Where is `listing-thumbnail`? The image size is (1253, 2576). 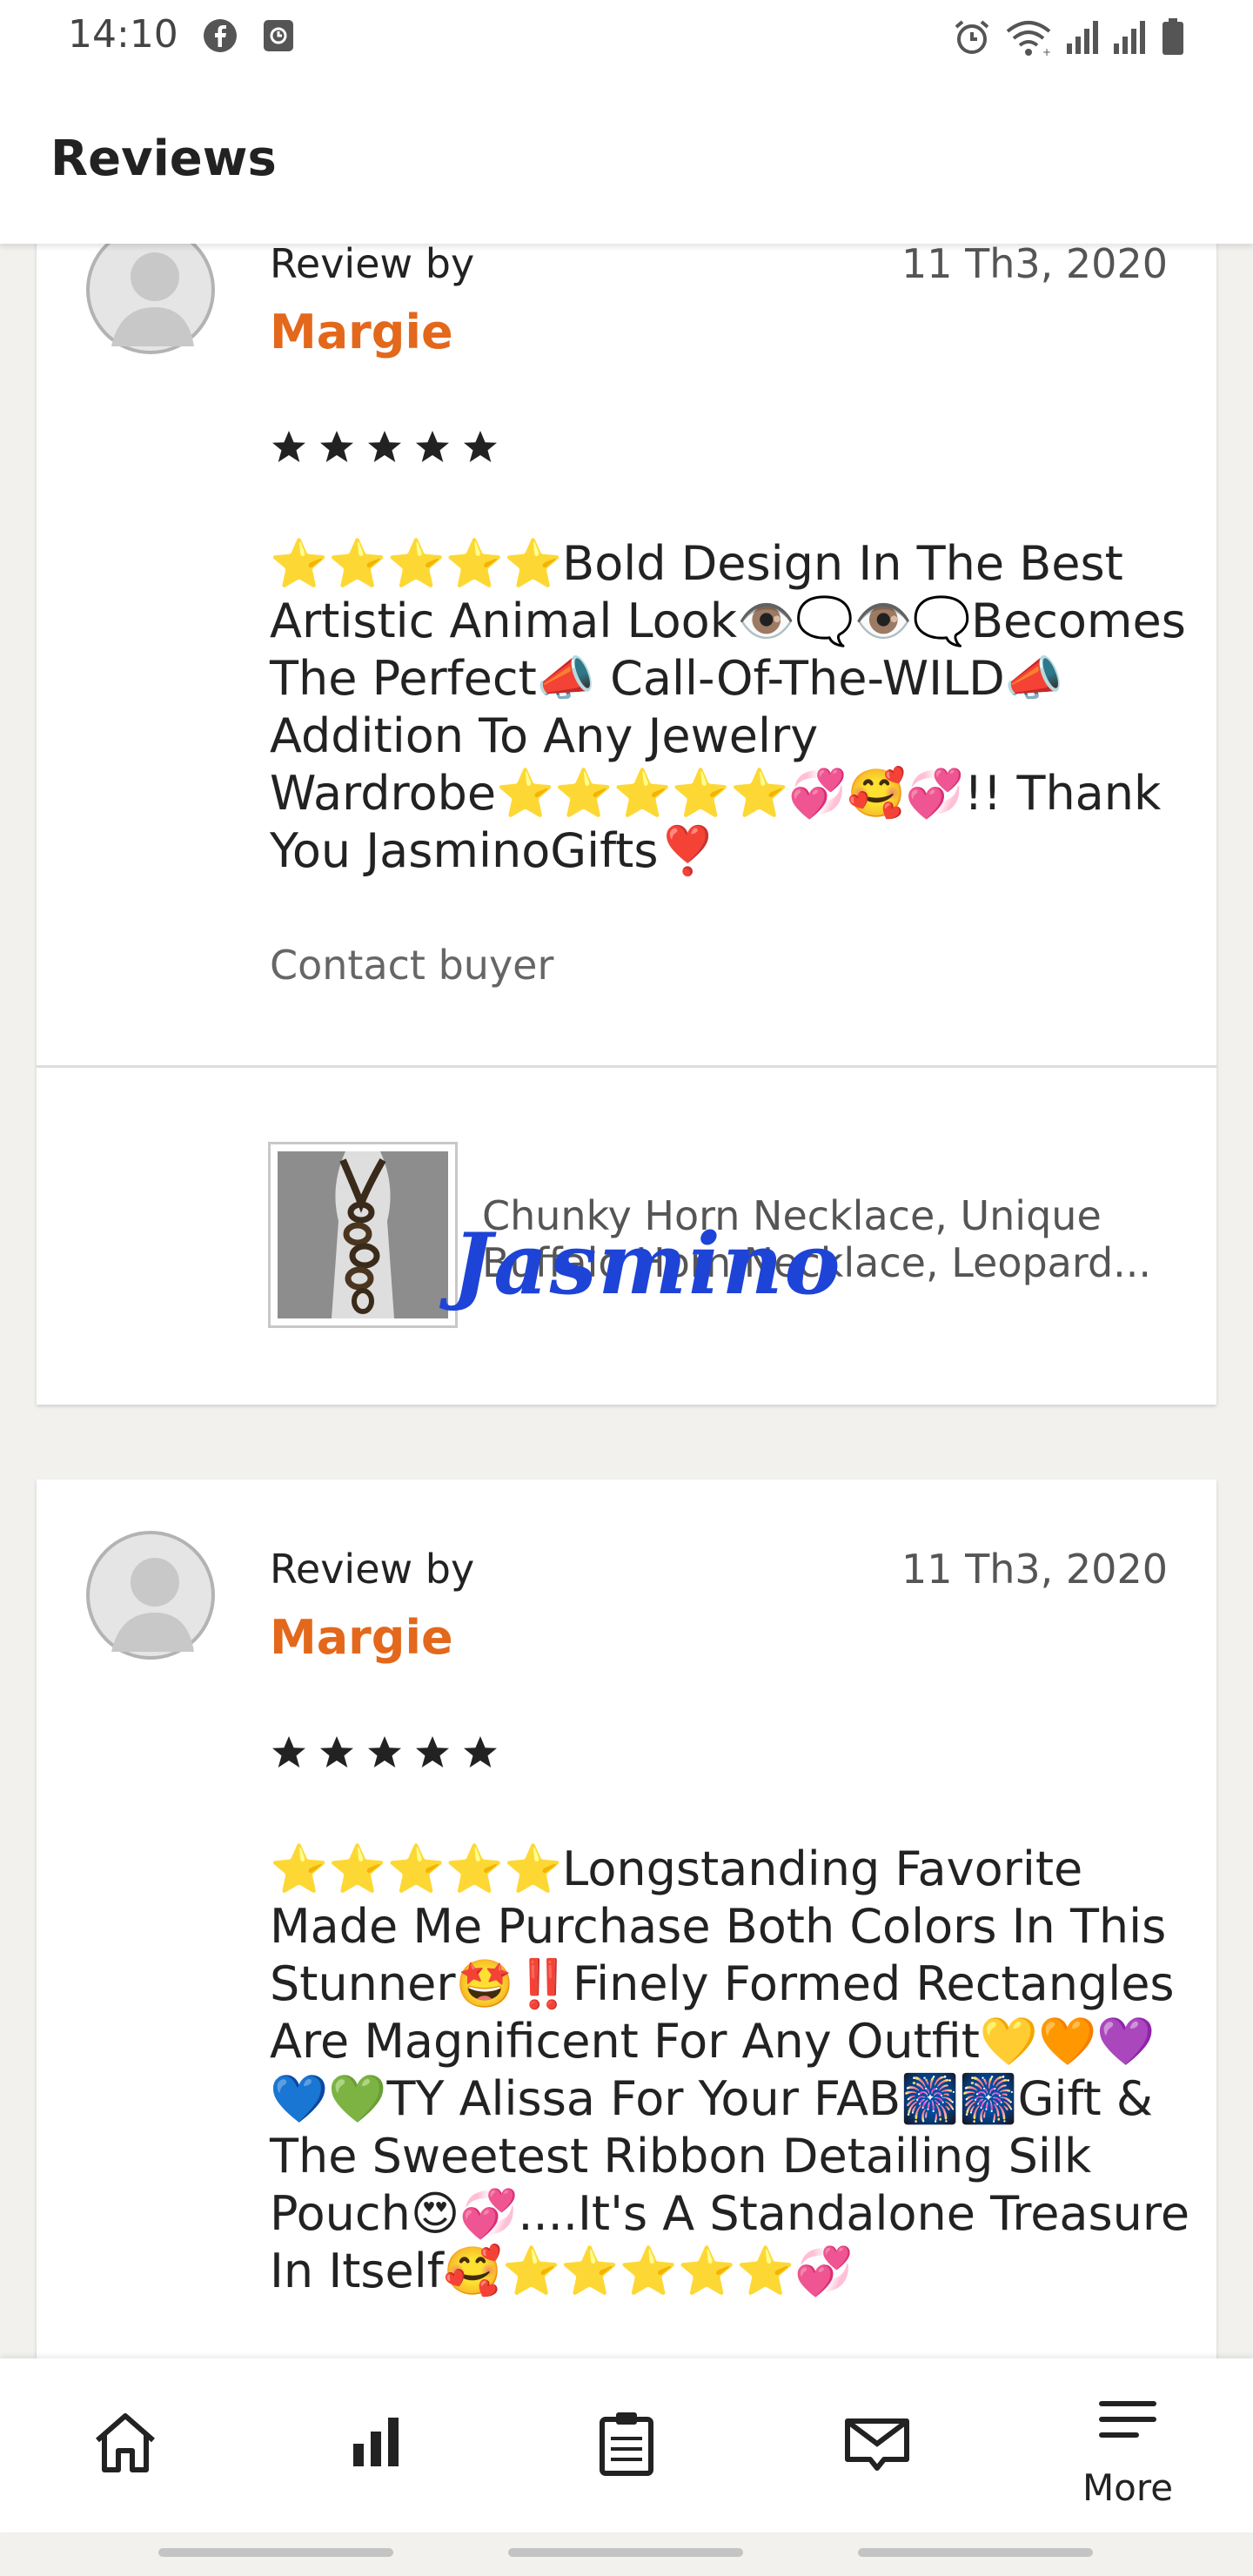
listing-thumbnail is located at coordinates (363, 1235).